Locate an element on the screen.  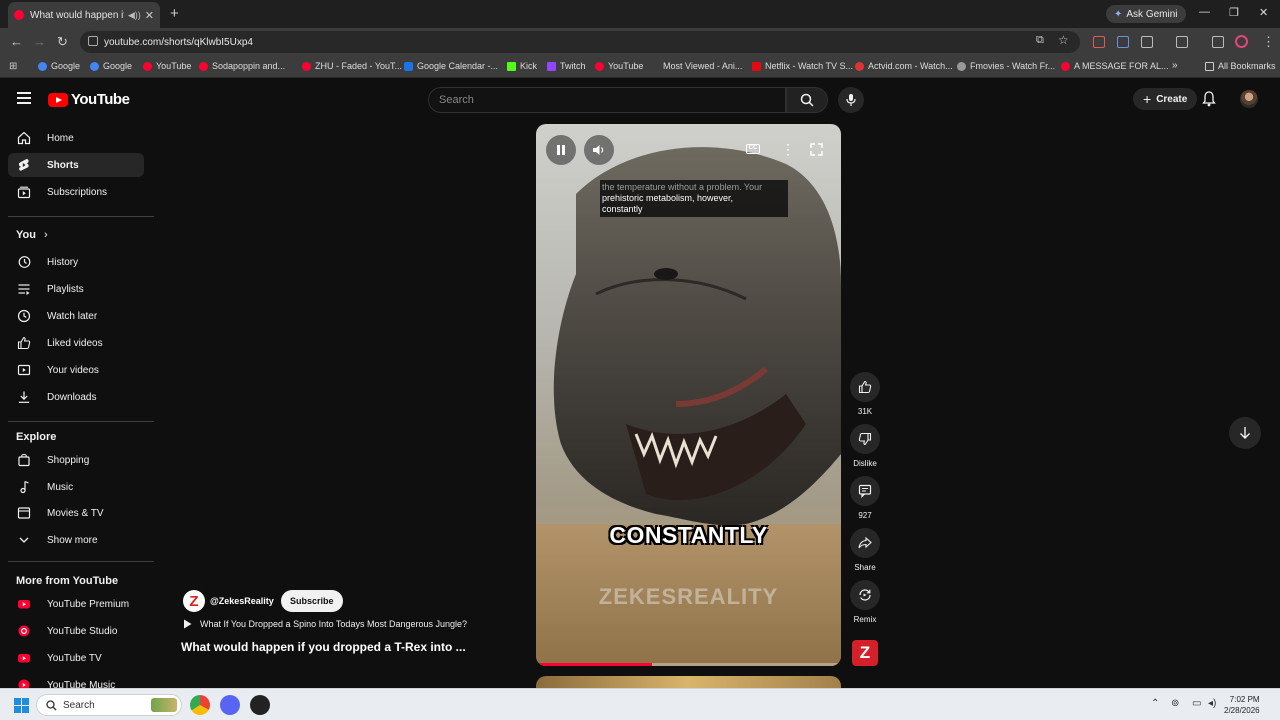
channel-name: @ZekesReality is located at coordinates (242, 601).